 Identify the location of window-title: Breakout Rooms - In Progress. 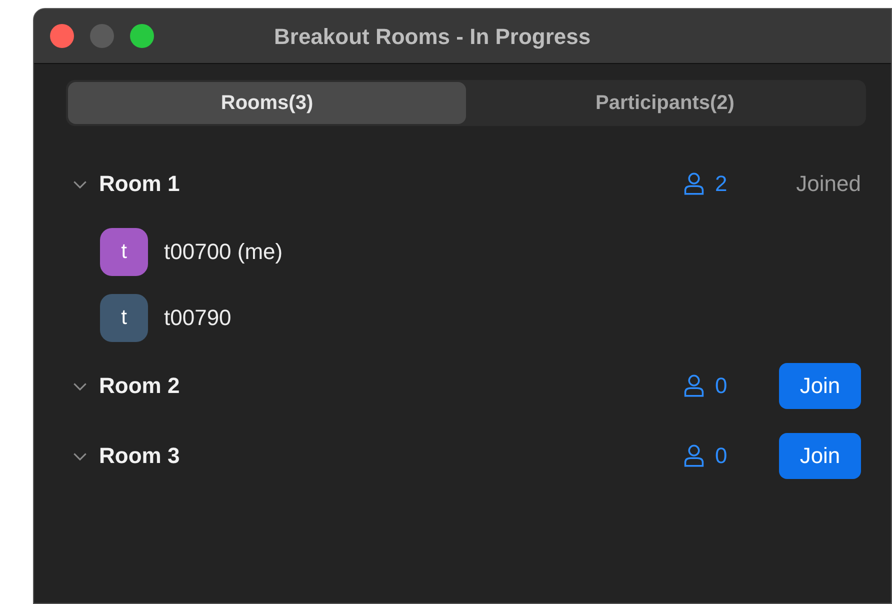
(432, 37).